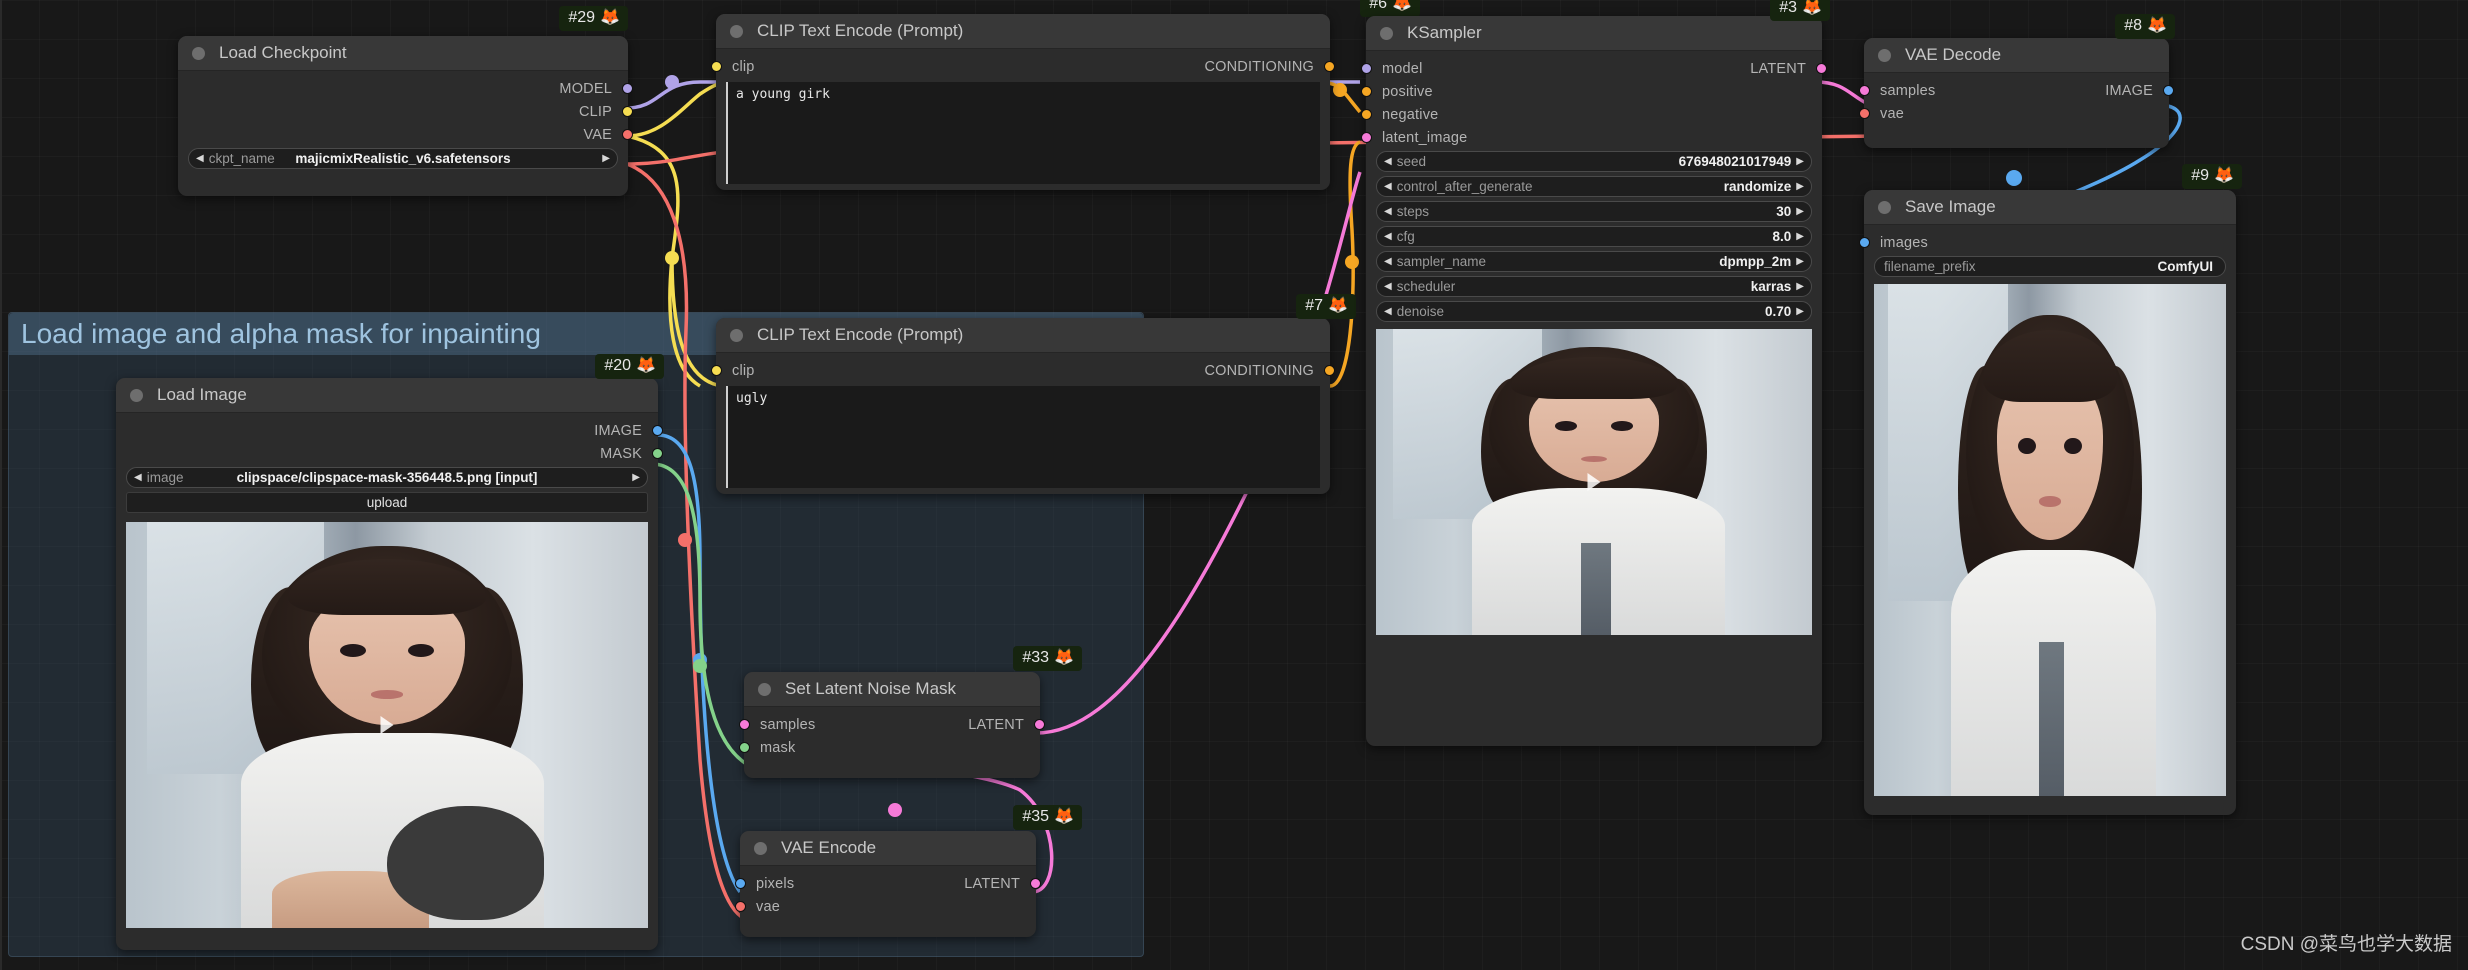 This screenshot has height=970, width=2468. I want to click on node-header: Set Latent Noise Mask, so click(892, 689).